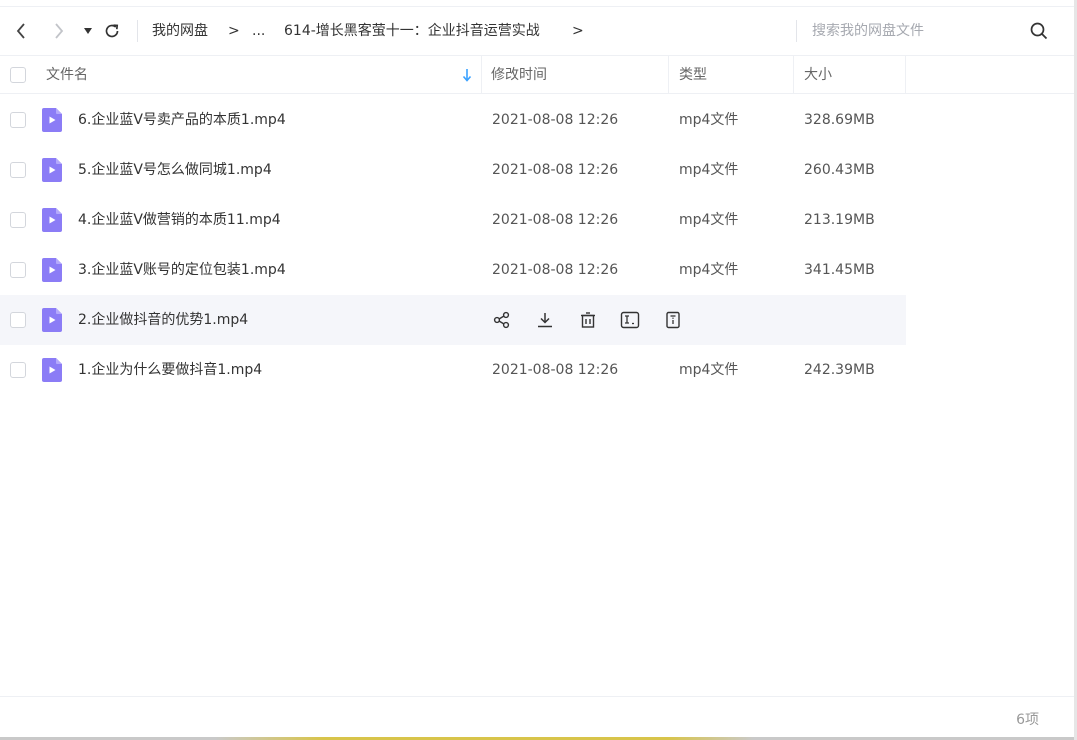 Image resolution: width=1077 pixels, height=740 pixels. Describe the element at coordinates (839, 220) in the screenshot. I see `file-size: 213.19MB` at that location.